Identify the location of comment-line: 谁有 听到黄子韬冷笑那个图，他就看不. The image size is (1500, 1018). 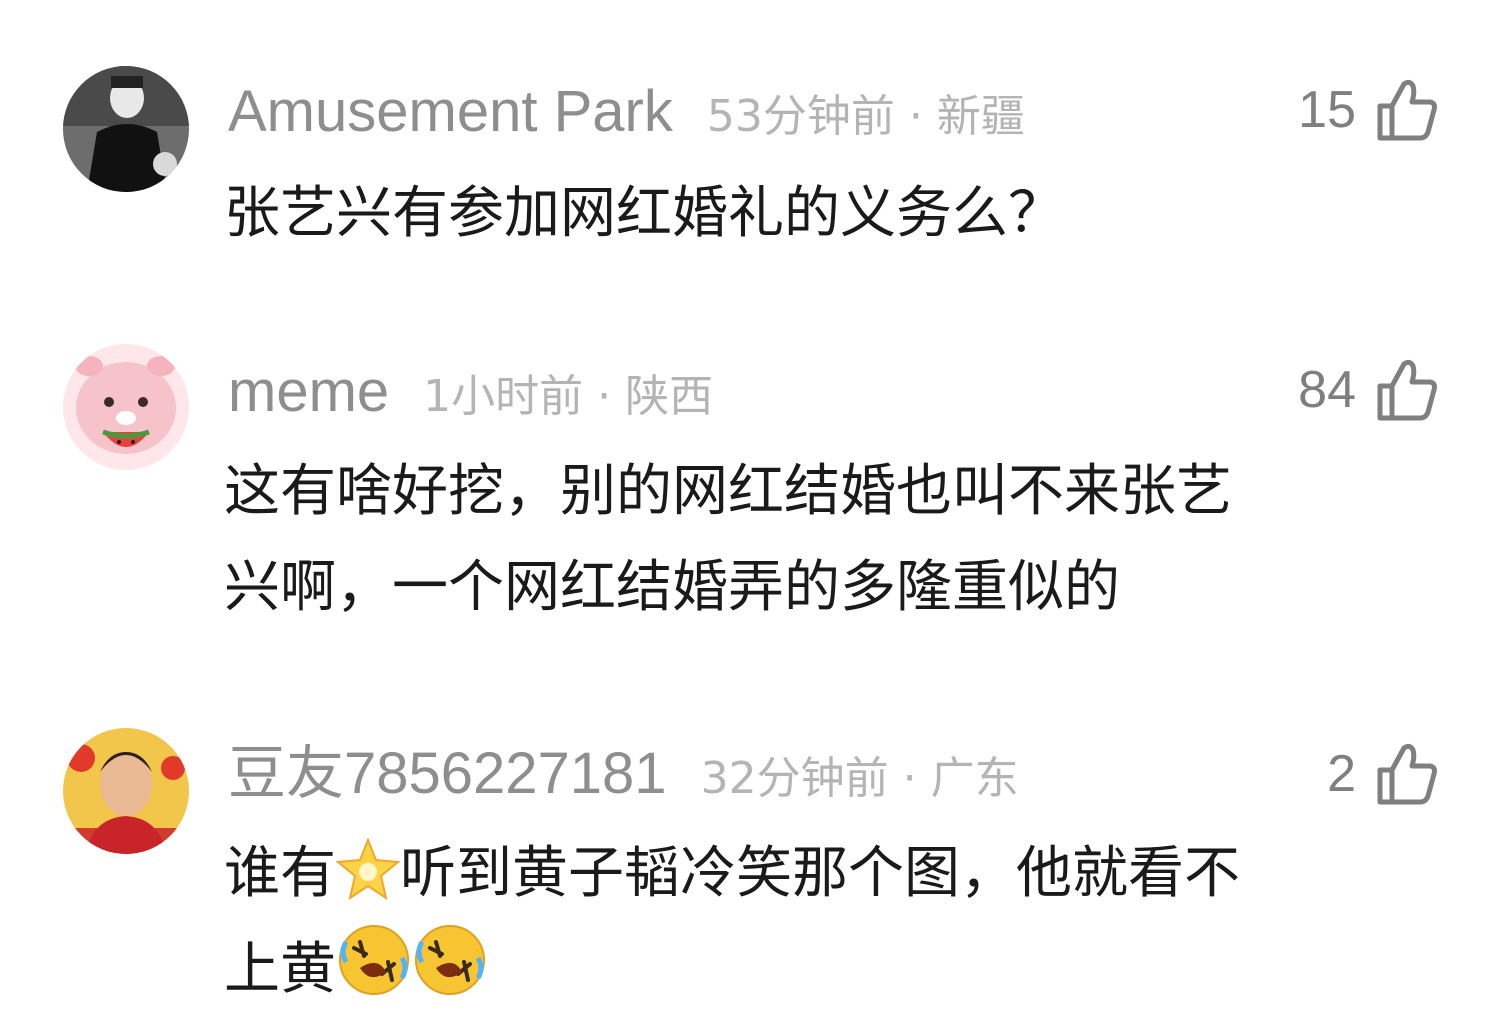
(854, 874).